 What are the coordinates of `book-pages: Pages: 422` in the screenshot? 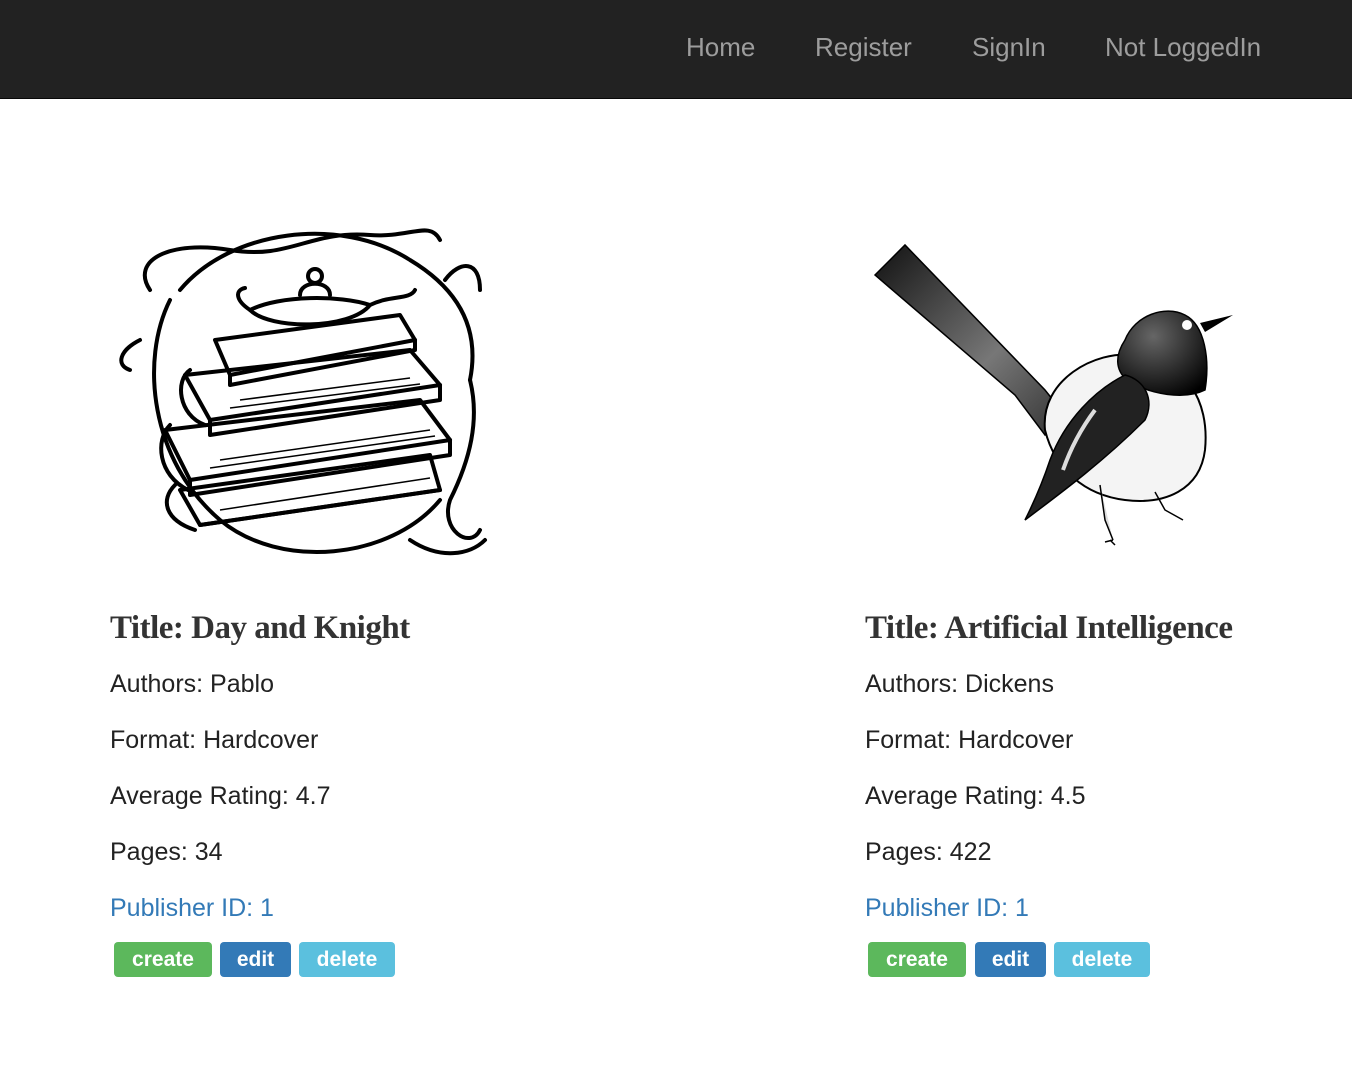 It's located at (928, 852).